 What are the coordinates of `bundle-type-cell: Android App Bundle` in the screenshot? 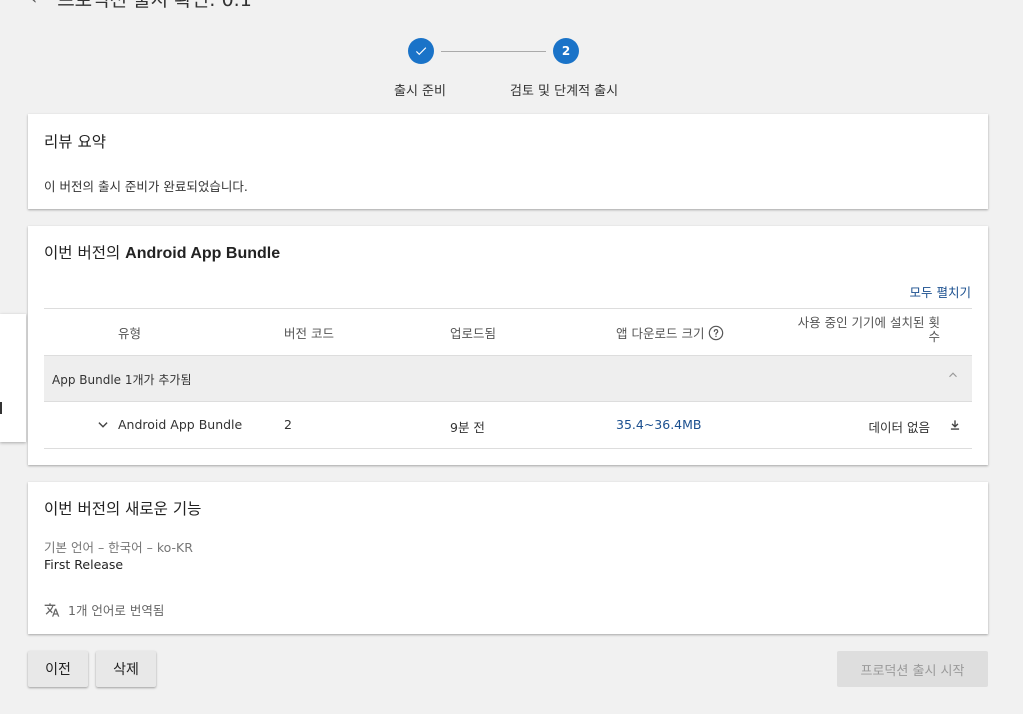 It's located at (180, 424).